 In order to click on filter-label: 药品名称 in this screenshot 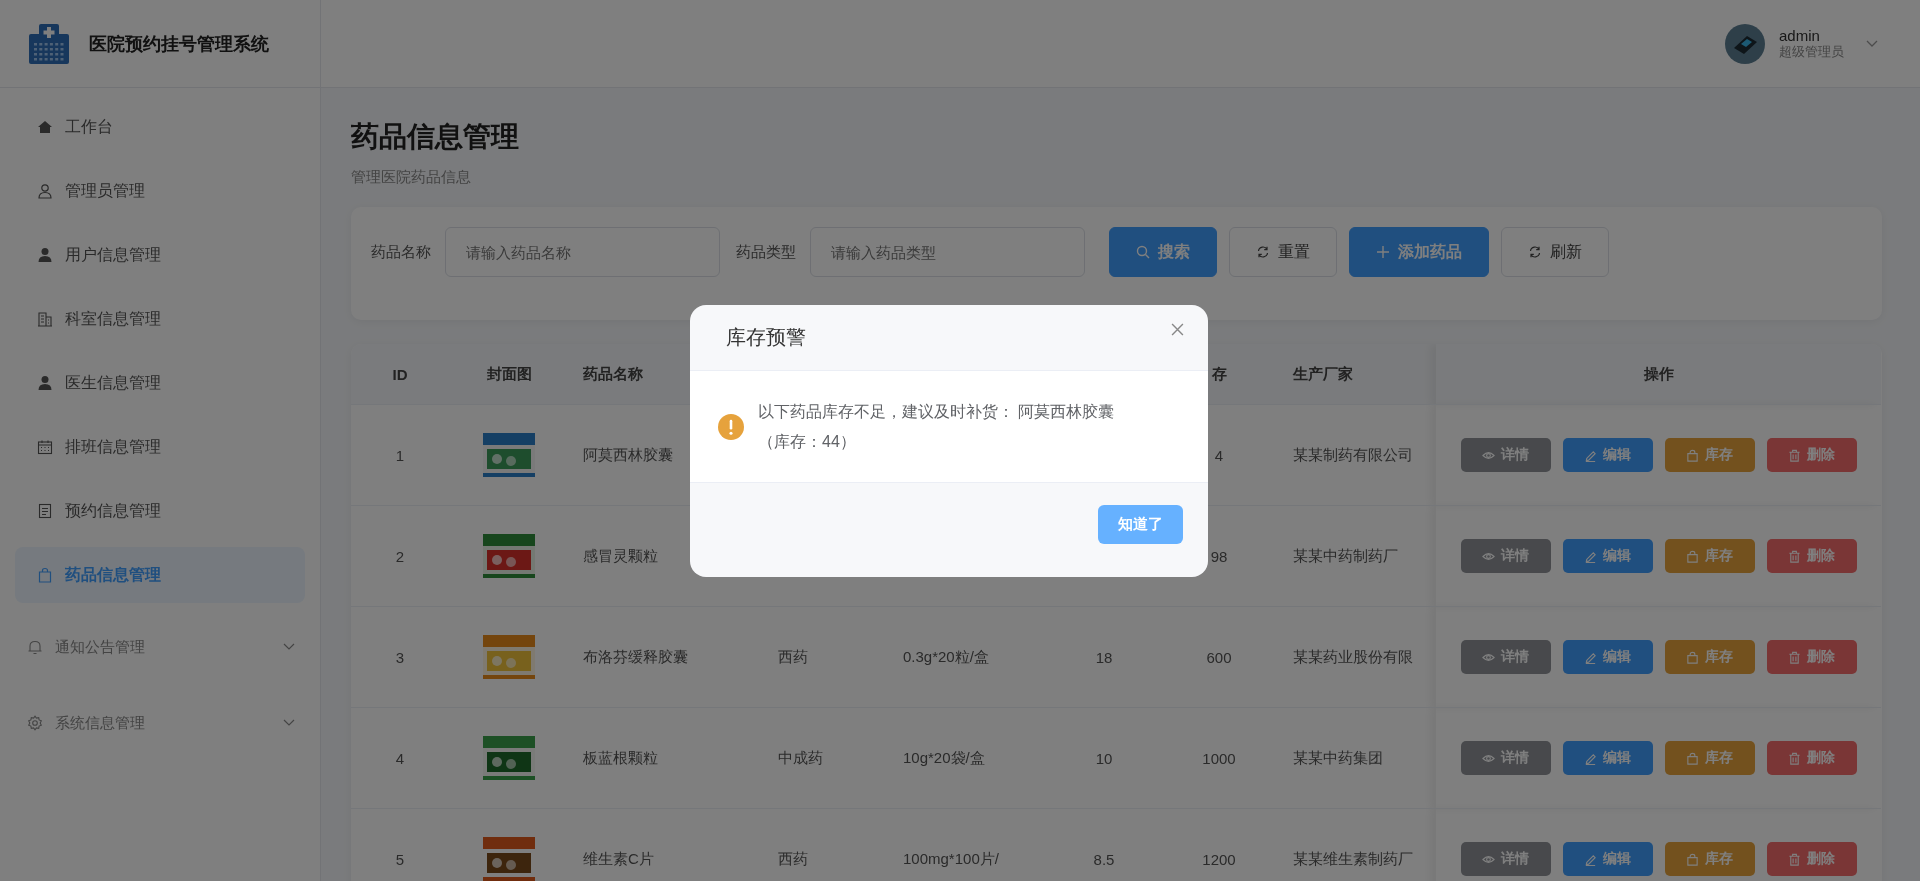, I will do `click(401, 252)`.